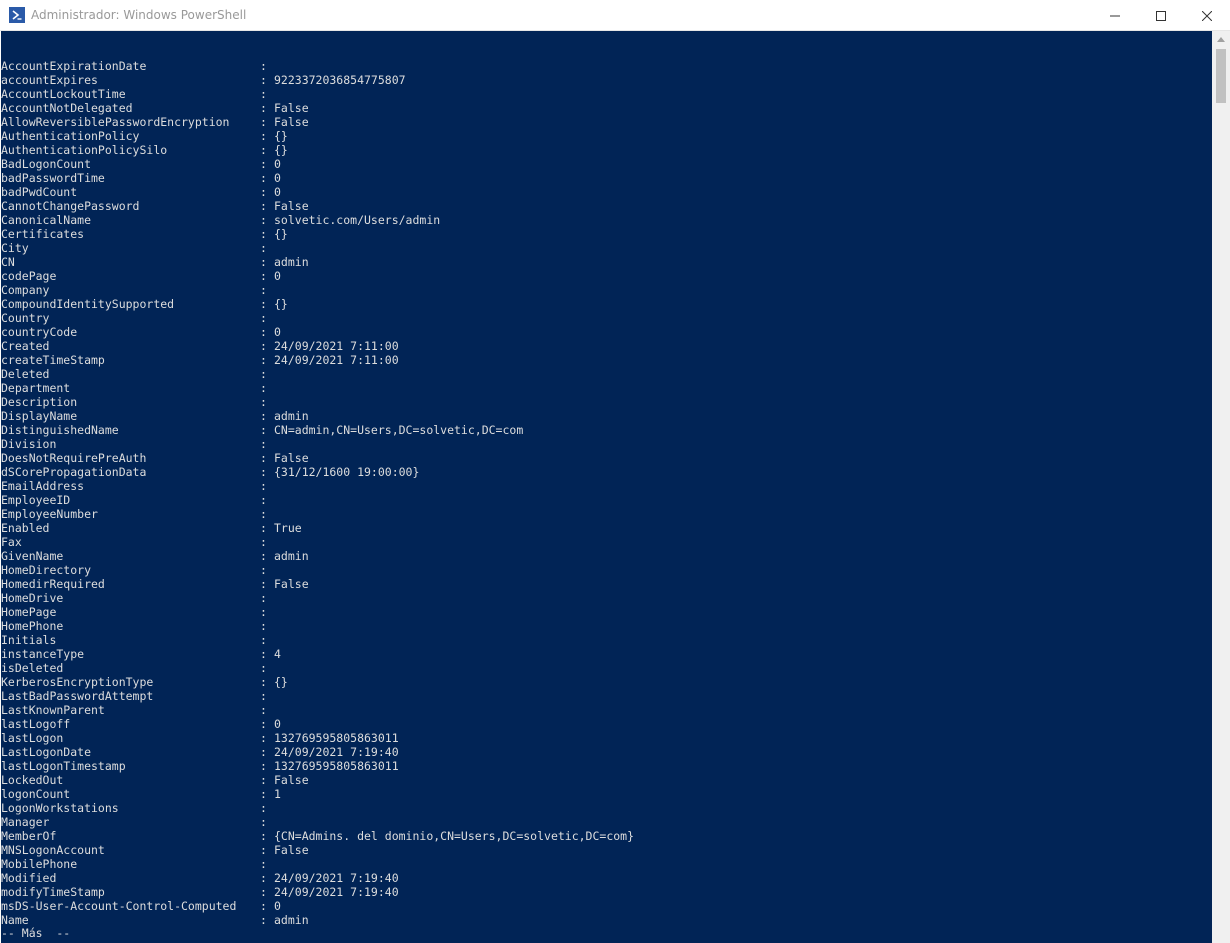  I want to click on property-name: DoesNotRequirePreAuth, so click(74, 458).